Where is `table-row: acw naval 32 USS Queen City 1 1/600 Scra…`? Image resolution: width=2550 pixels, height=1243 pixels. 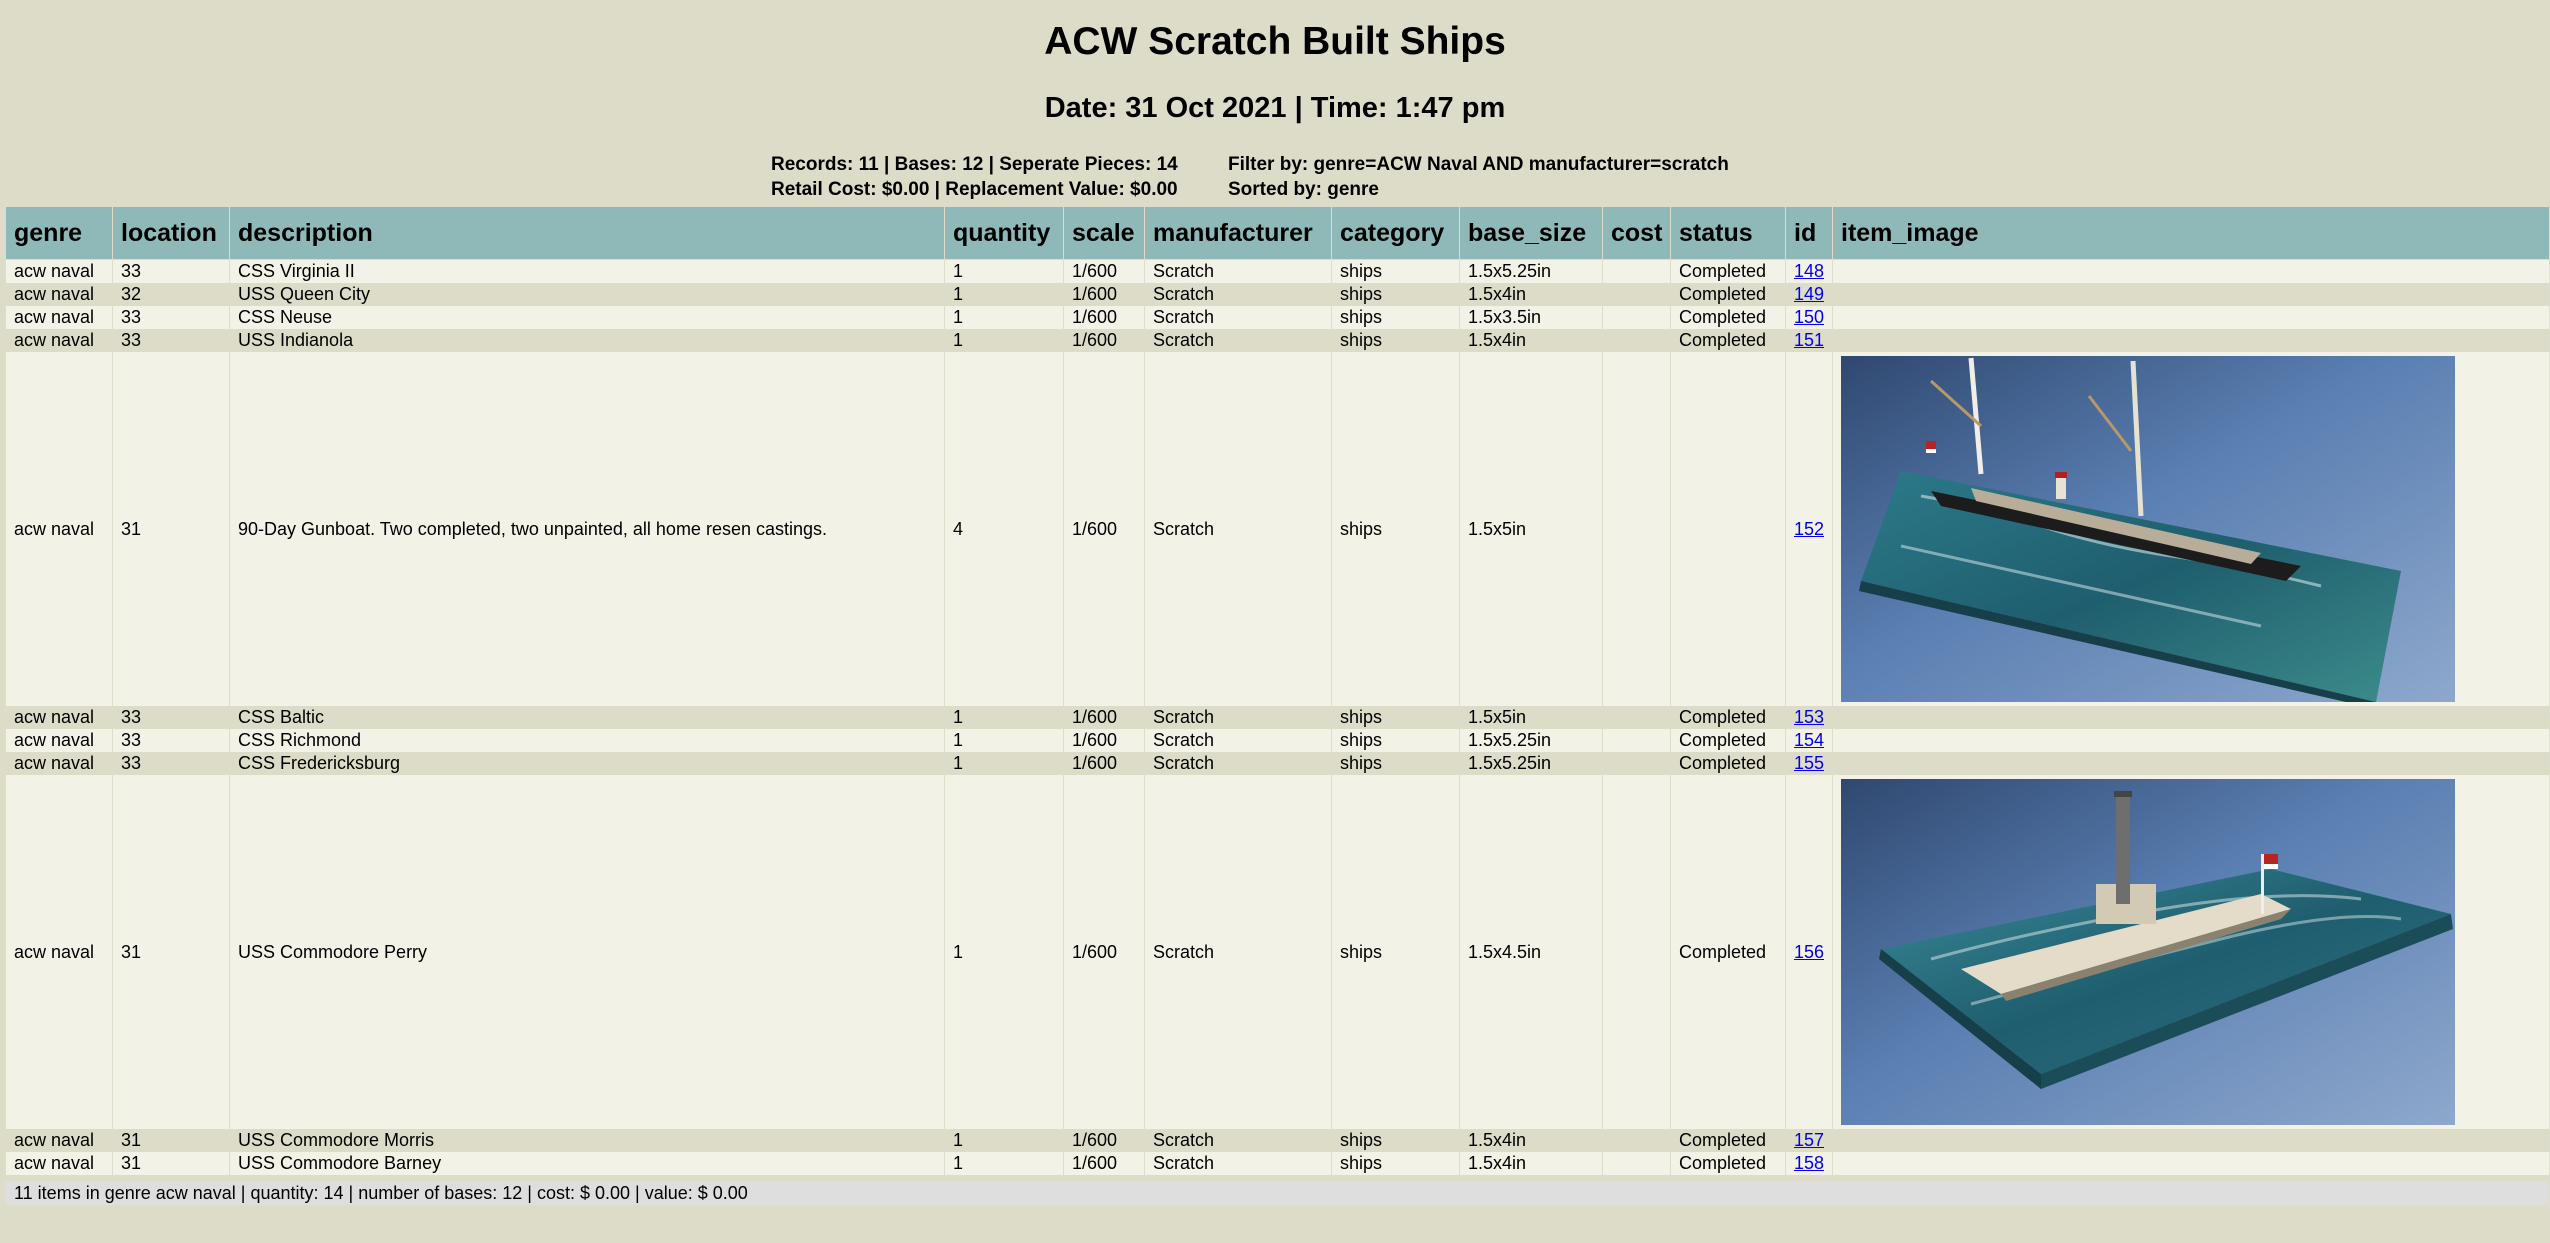 table-row: acw naval 32 USS Queen City 1 1/600 Scra… is located at coordinates (1277, 294).